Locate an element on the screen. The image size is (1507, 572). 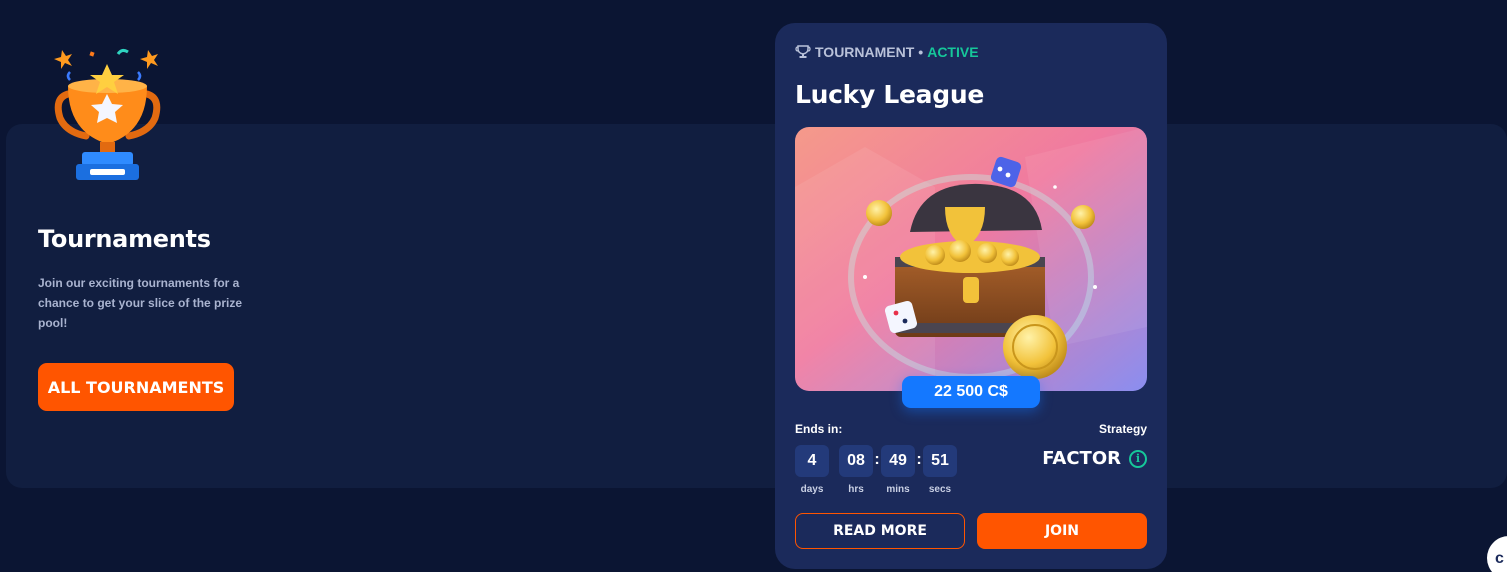
timer-hours-label: hrs is located at coordinates (856, 489).